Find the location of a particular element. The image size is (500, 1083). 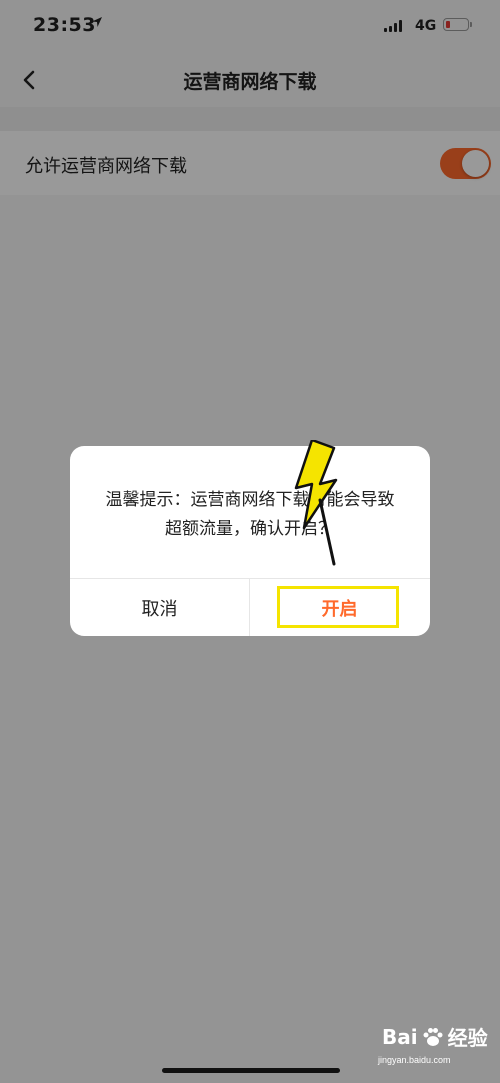

home-indicator is located at coordinates (251, 1070).